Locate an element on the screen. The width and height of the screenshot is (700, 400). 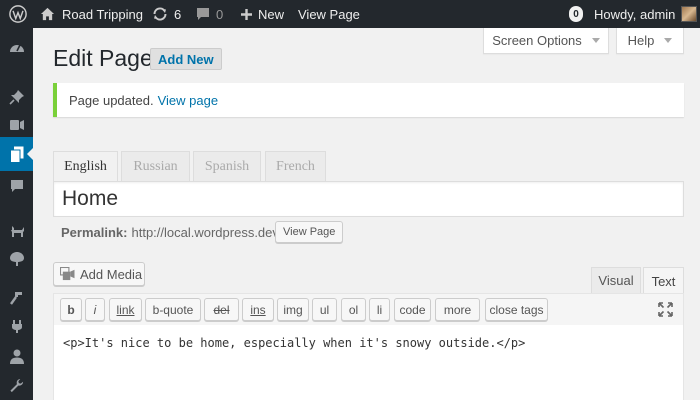
tab-french: French is located at coordinates (295, 166).